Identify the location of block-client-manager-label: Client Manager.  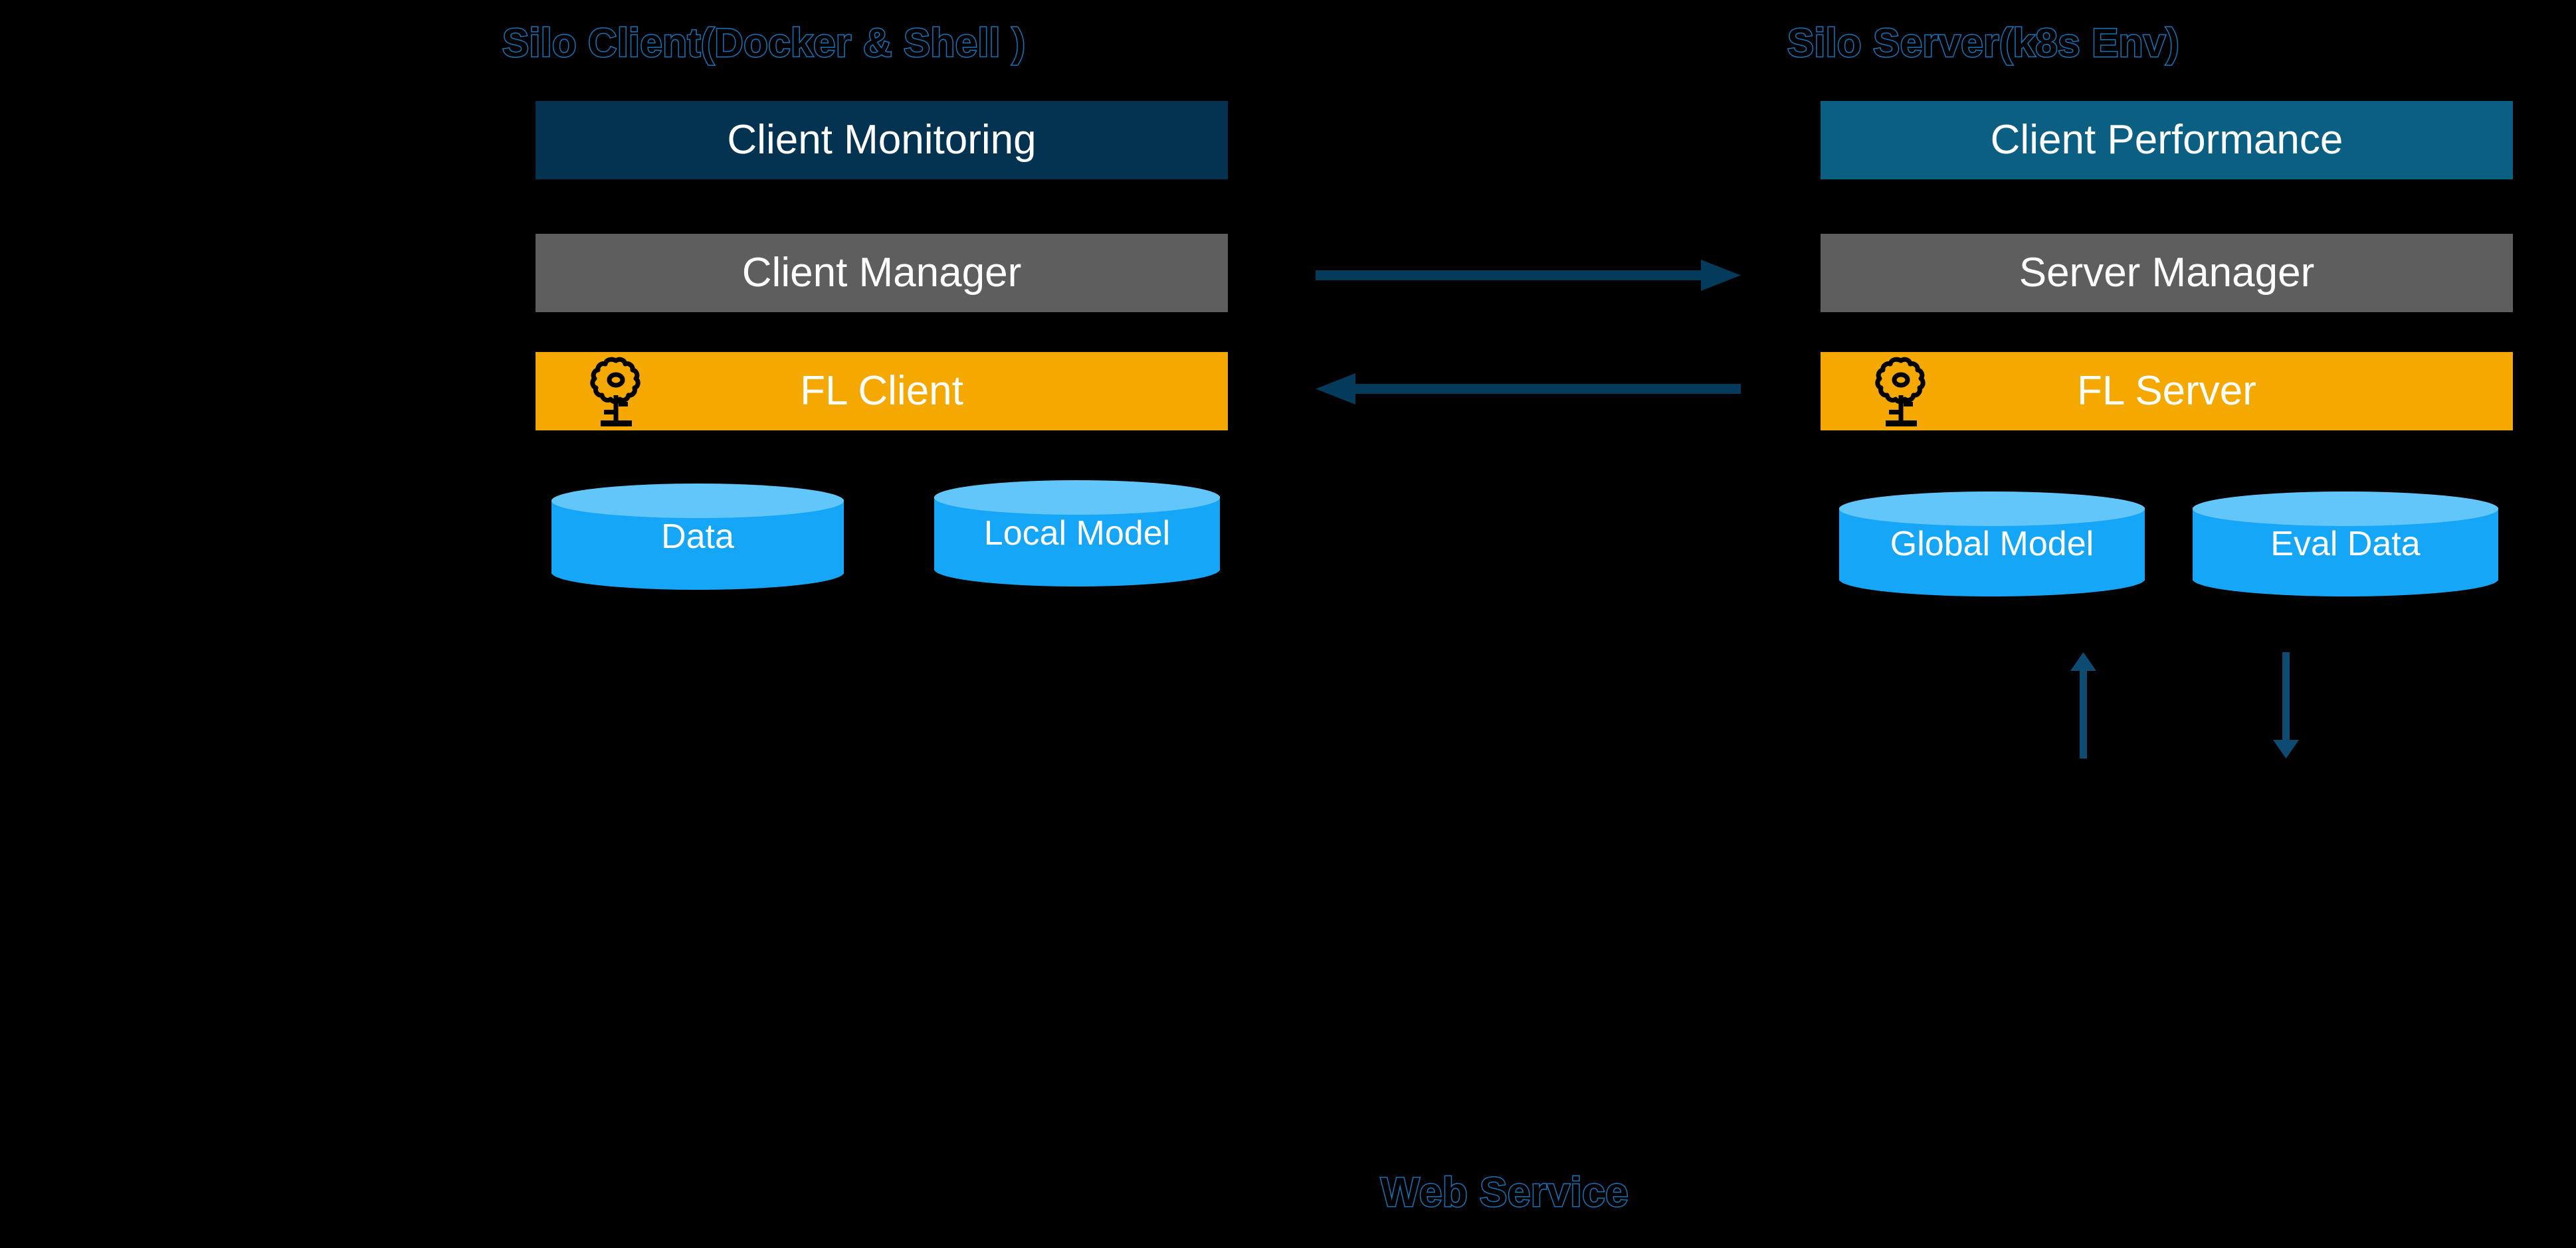
(882, 273).